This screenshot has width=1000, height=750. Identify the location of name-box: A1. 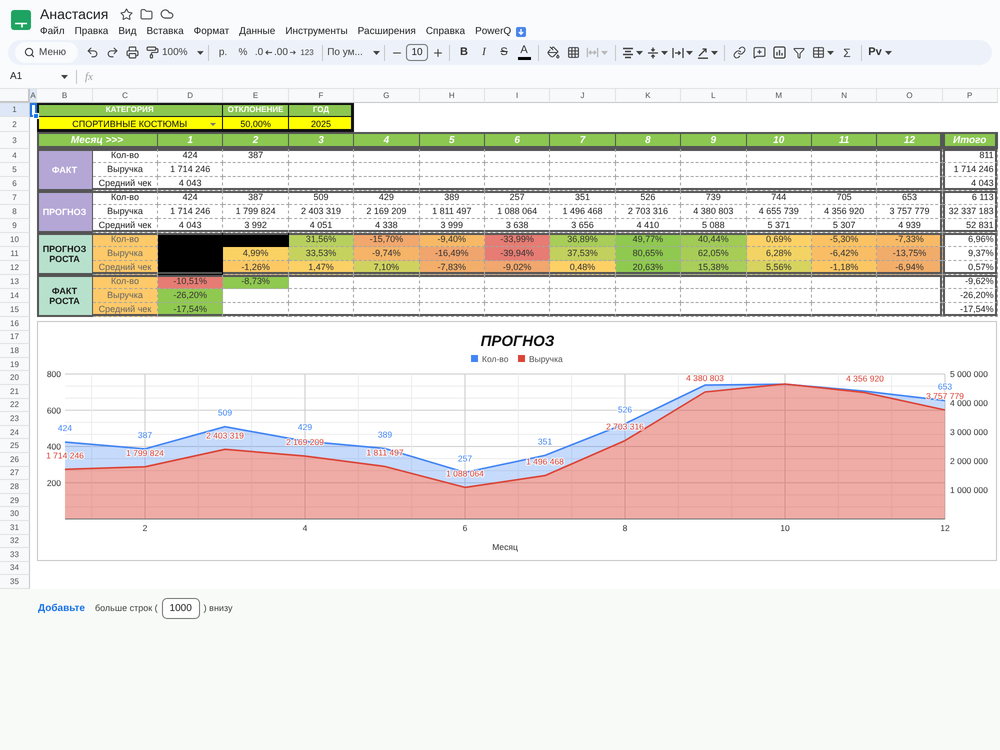
(40, 77).